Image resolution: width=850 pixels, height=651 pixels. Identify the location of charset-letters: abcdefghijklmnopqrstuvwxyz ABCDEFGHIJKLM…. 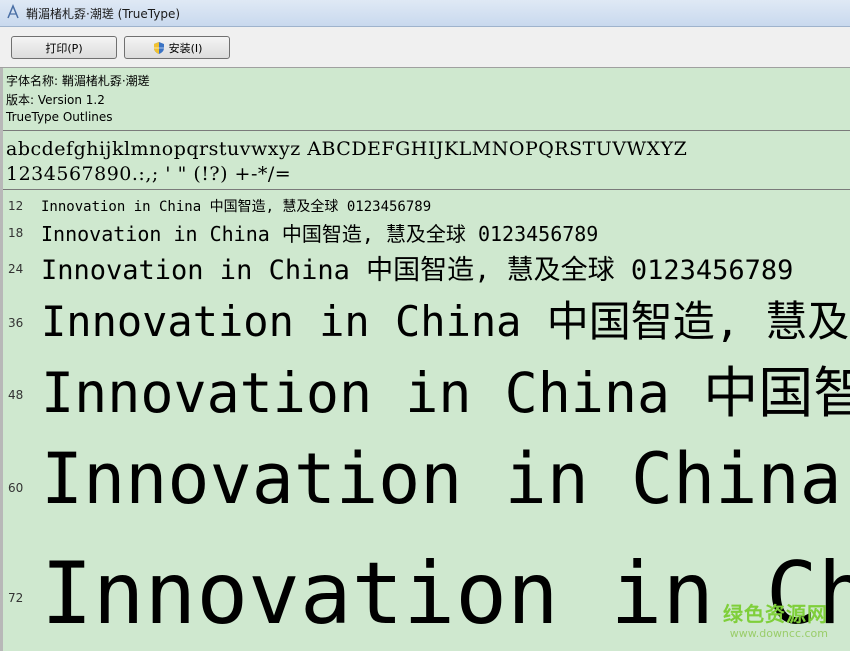
(347, 149).